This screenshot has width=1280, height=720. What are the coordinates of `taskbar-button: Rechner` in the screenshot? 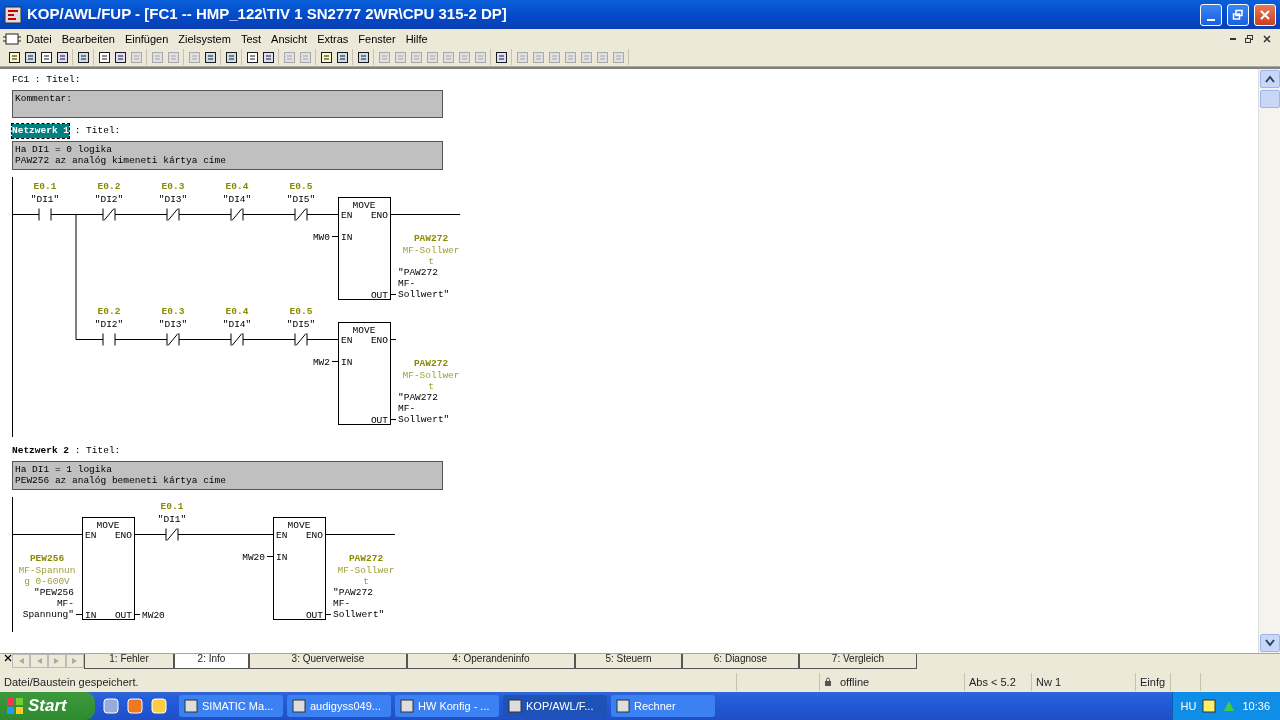 It's located at (663, 706).